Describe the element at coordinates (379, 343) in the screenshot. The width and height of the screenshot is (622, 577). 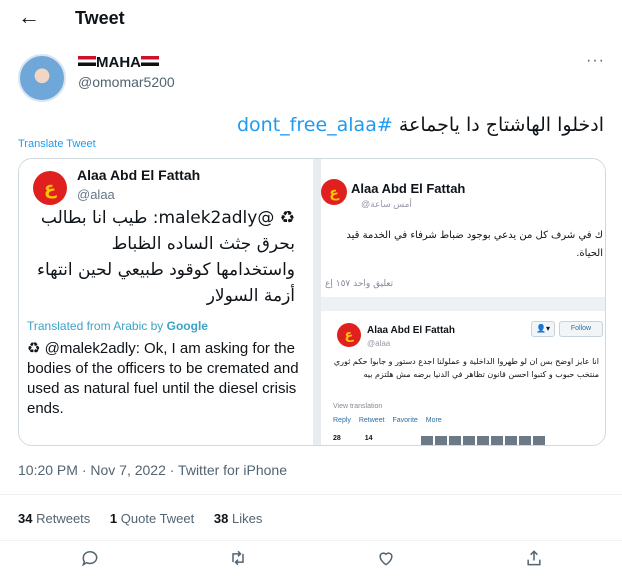
I see `rb-author-handle: @alaa` at that location.